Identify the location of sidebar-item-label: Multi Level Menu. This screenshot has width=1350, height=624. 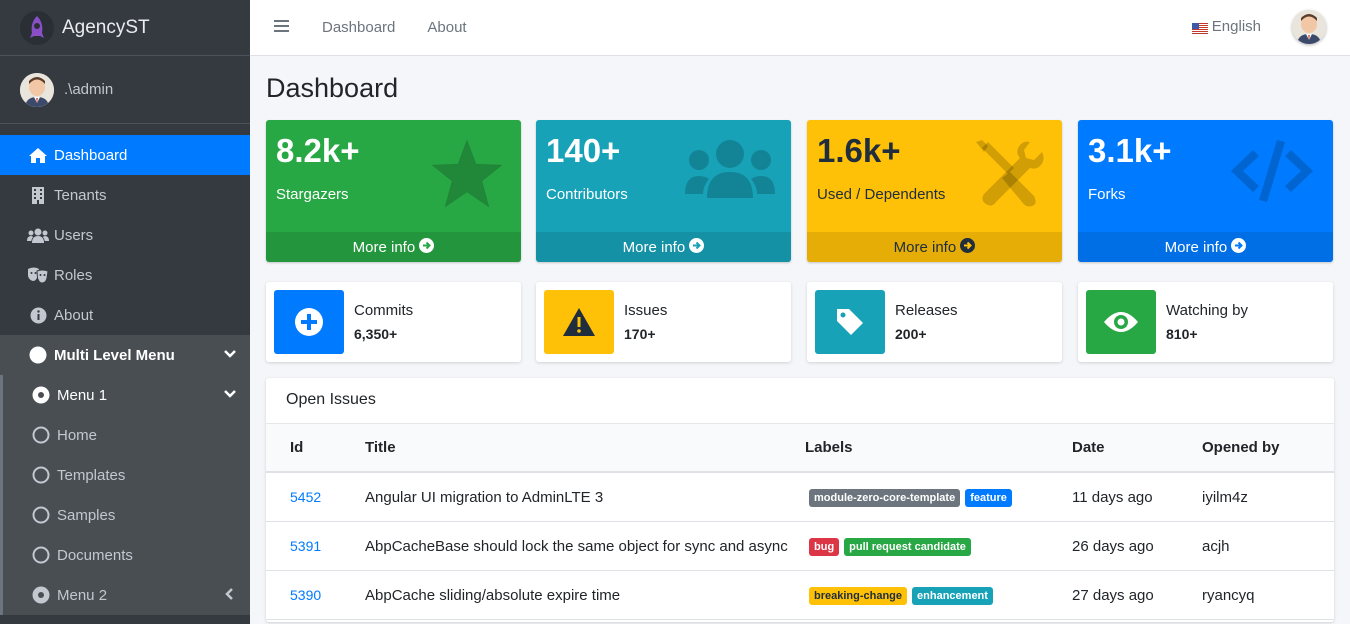
(114, 355).